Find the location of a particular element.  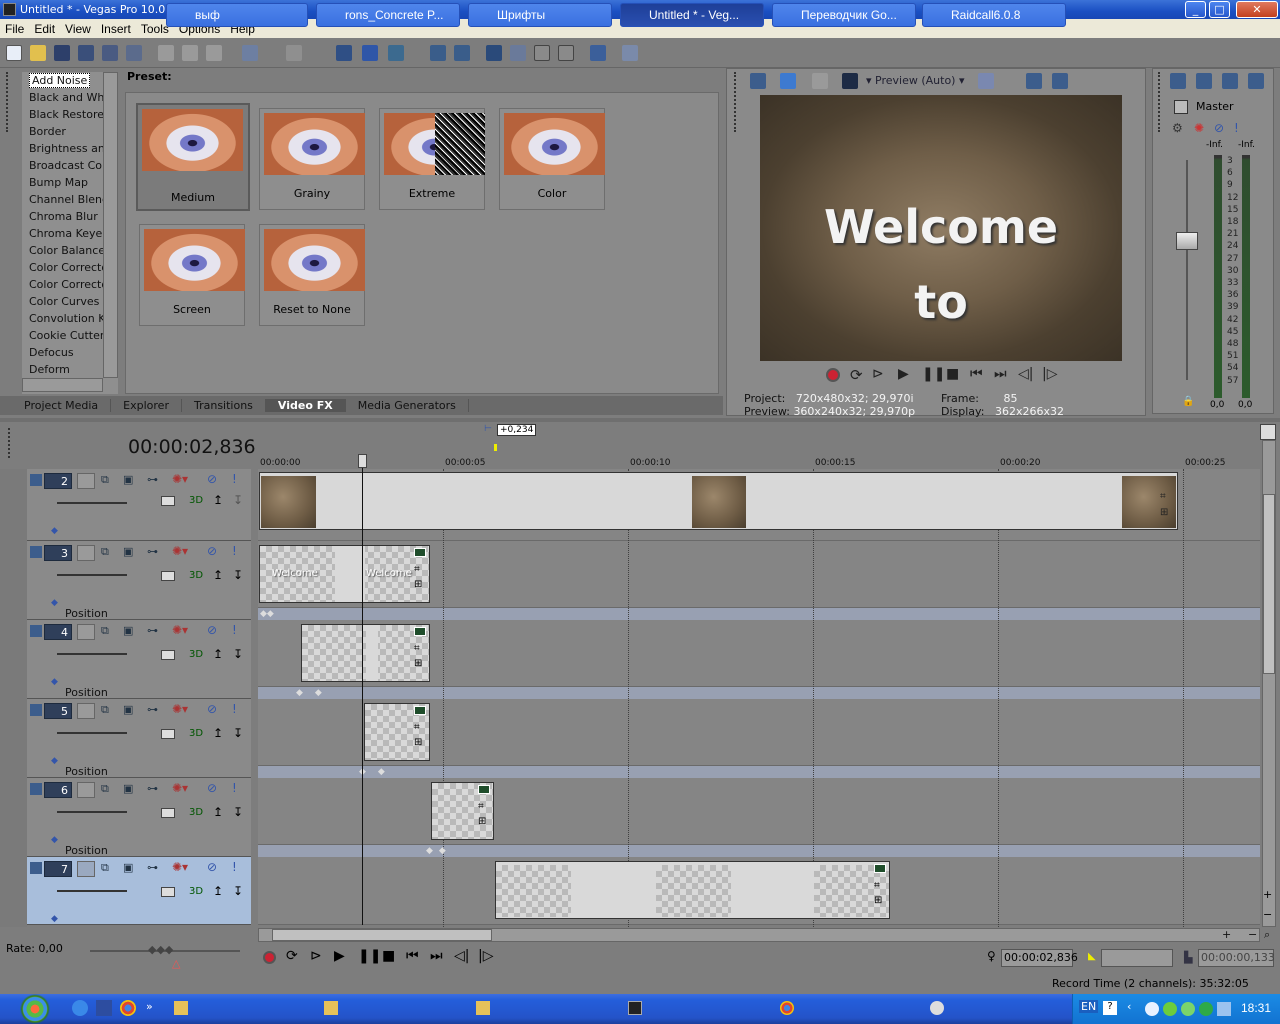

tray-expand-icon: ‹ is located at coordinates (1129, 1006).